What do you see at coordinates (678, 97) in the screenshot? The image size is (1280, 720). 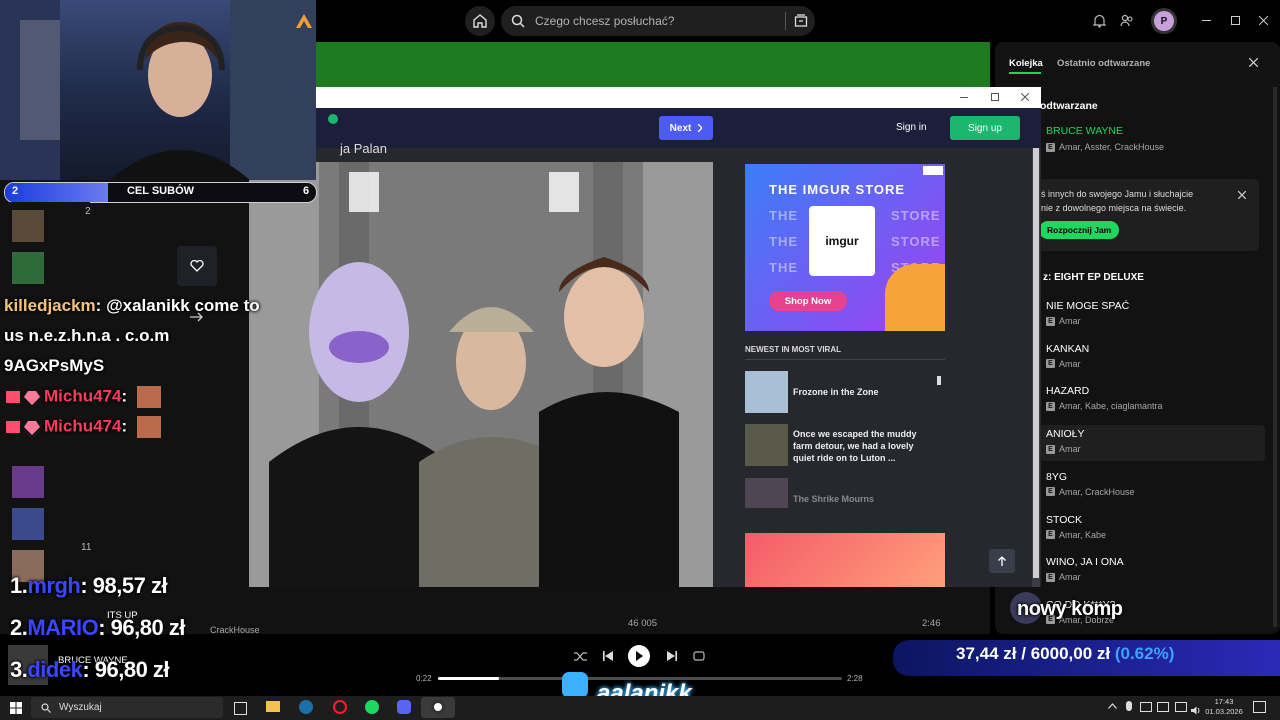 I see `browser-titlebar` at bounding box center [678, 97].